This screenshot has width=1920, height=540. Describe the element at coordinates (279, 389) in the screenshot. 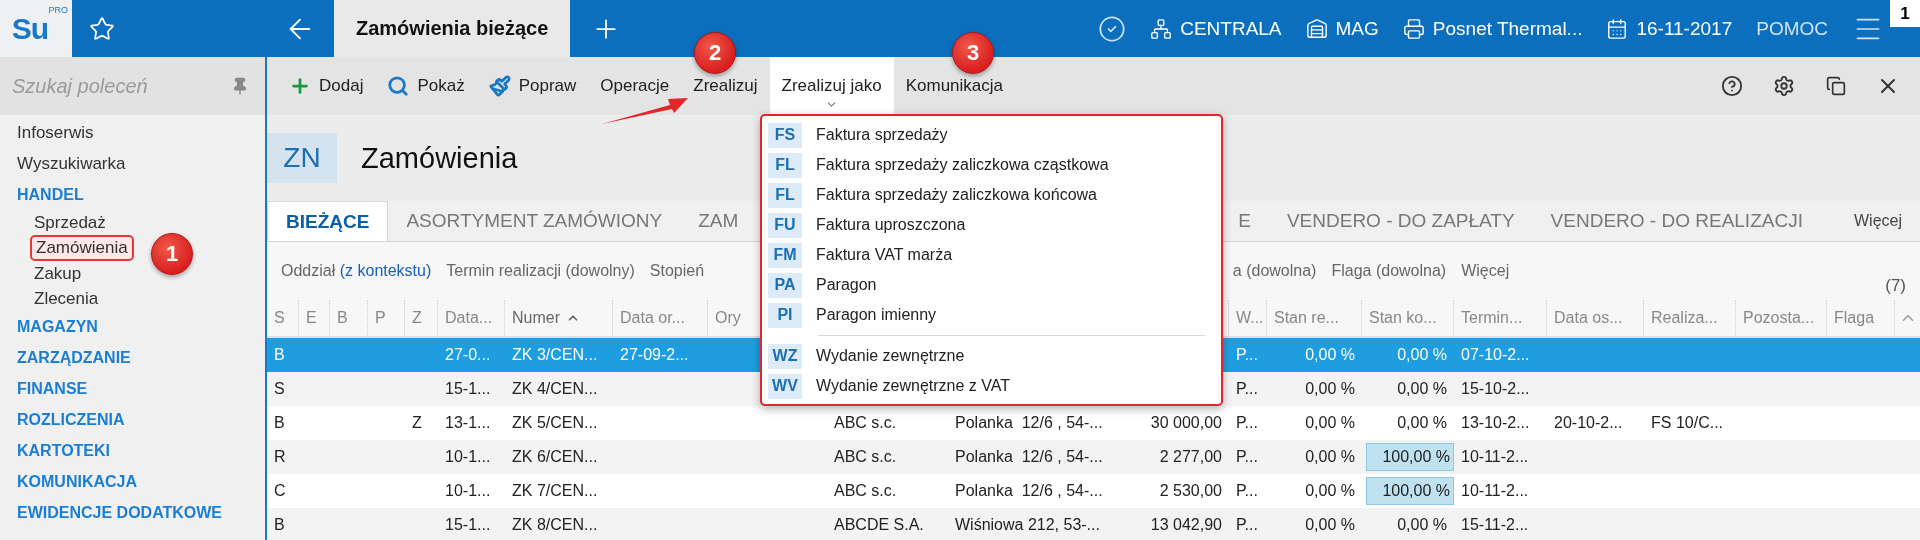

I see `table-cell-text: S` at that location.